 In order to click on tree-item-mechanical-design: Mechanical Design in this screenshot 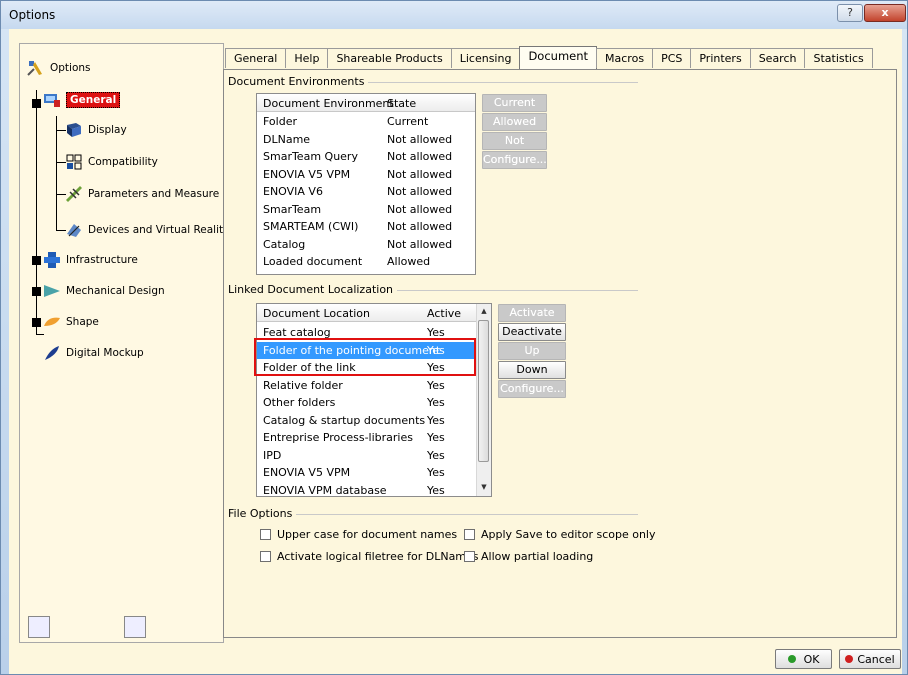, I will do `click(103, 291)`.